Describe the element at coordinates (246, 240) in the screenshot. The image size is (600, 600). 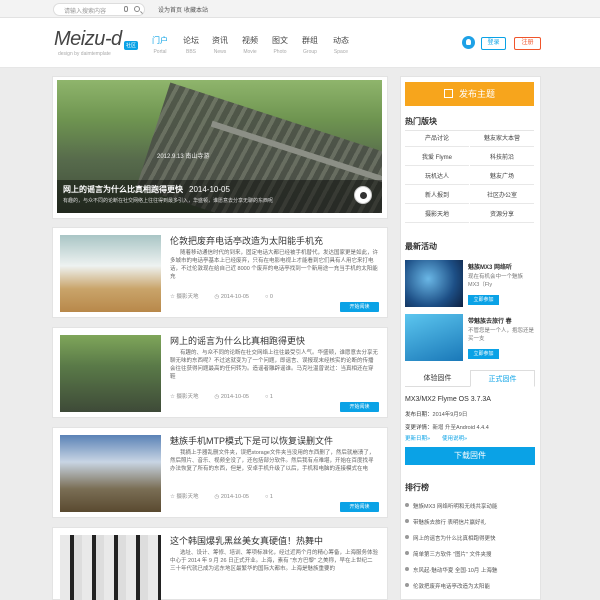
I see `post-title: 伦敦把废弃电话亭改造为太阳能手机充` at that location.